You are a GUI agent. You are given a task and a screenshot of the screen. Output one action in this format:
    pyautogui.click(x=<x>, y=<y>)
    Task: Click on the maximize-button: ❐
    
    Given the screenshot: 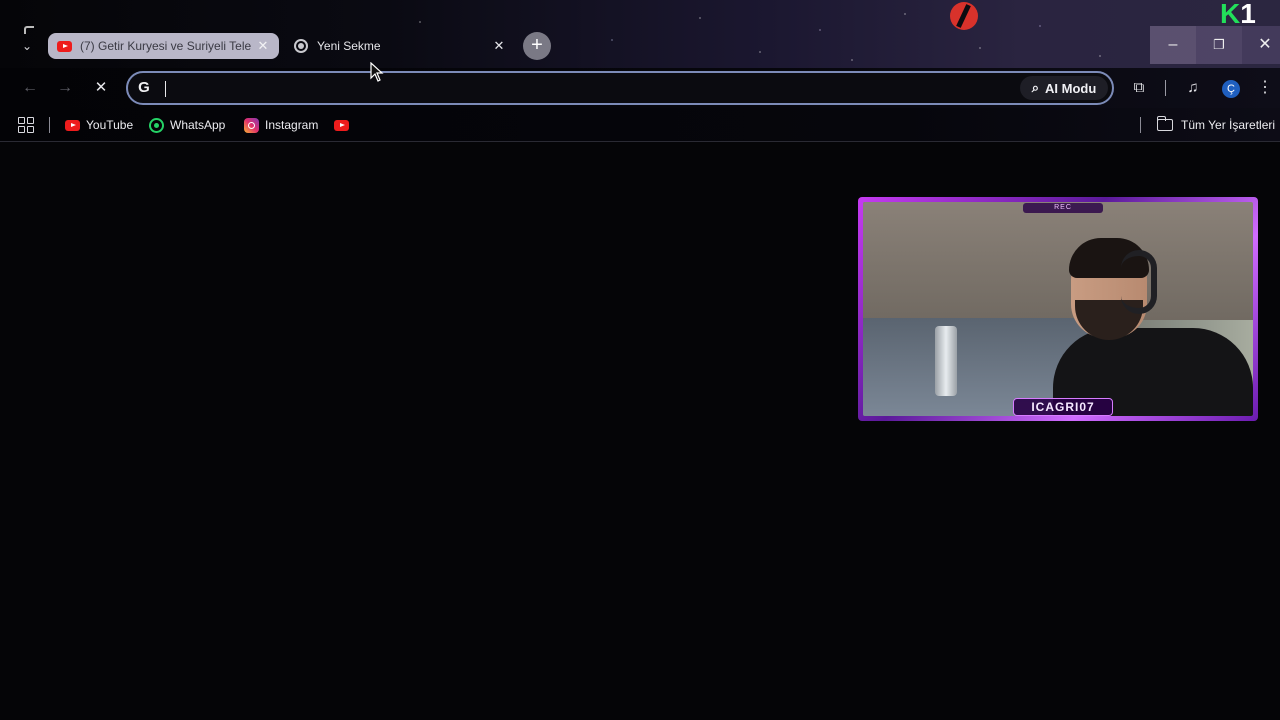 What is the action you would take?
    pyautogui.click(x=1219, y=45)
    